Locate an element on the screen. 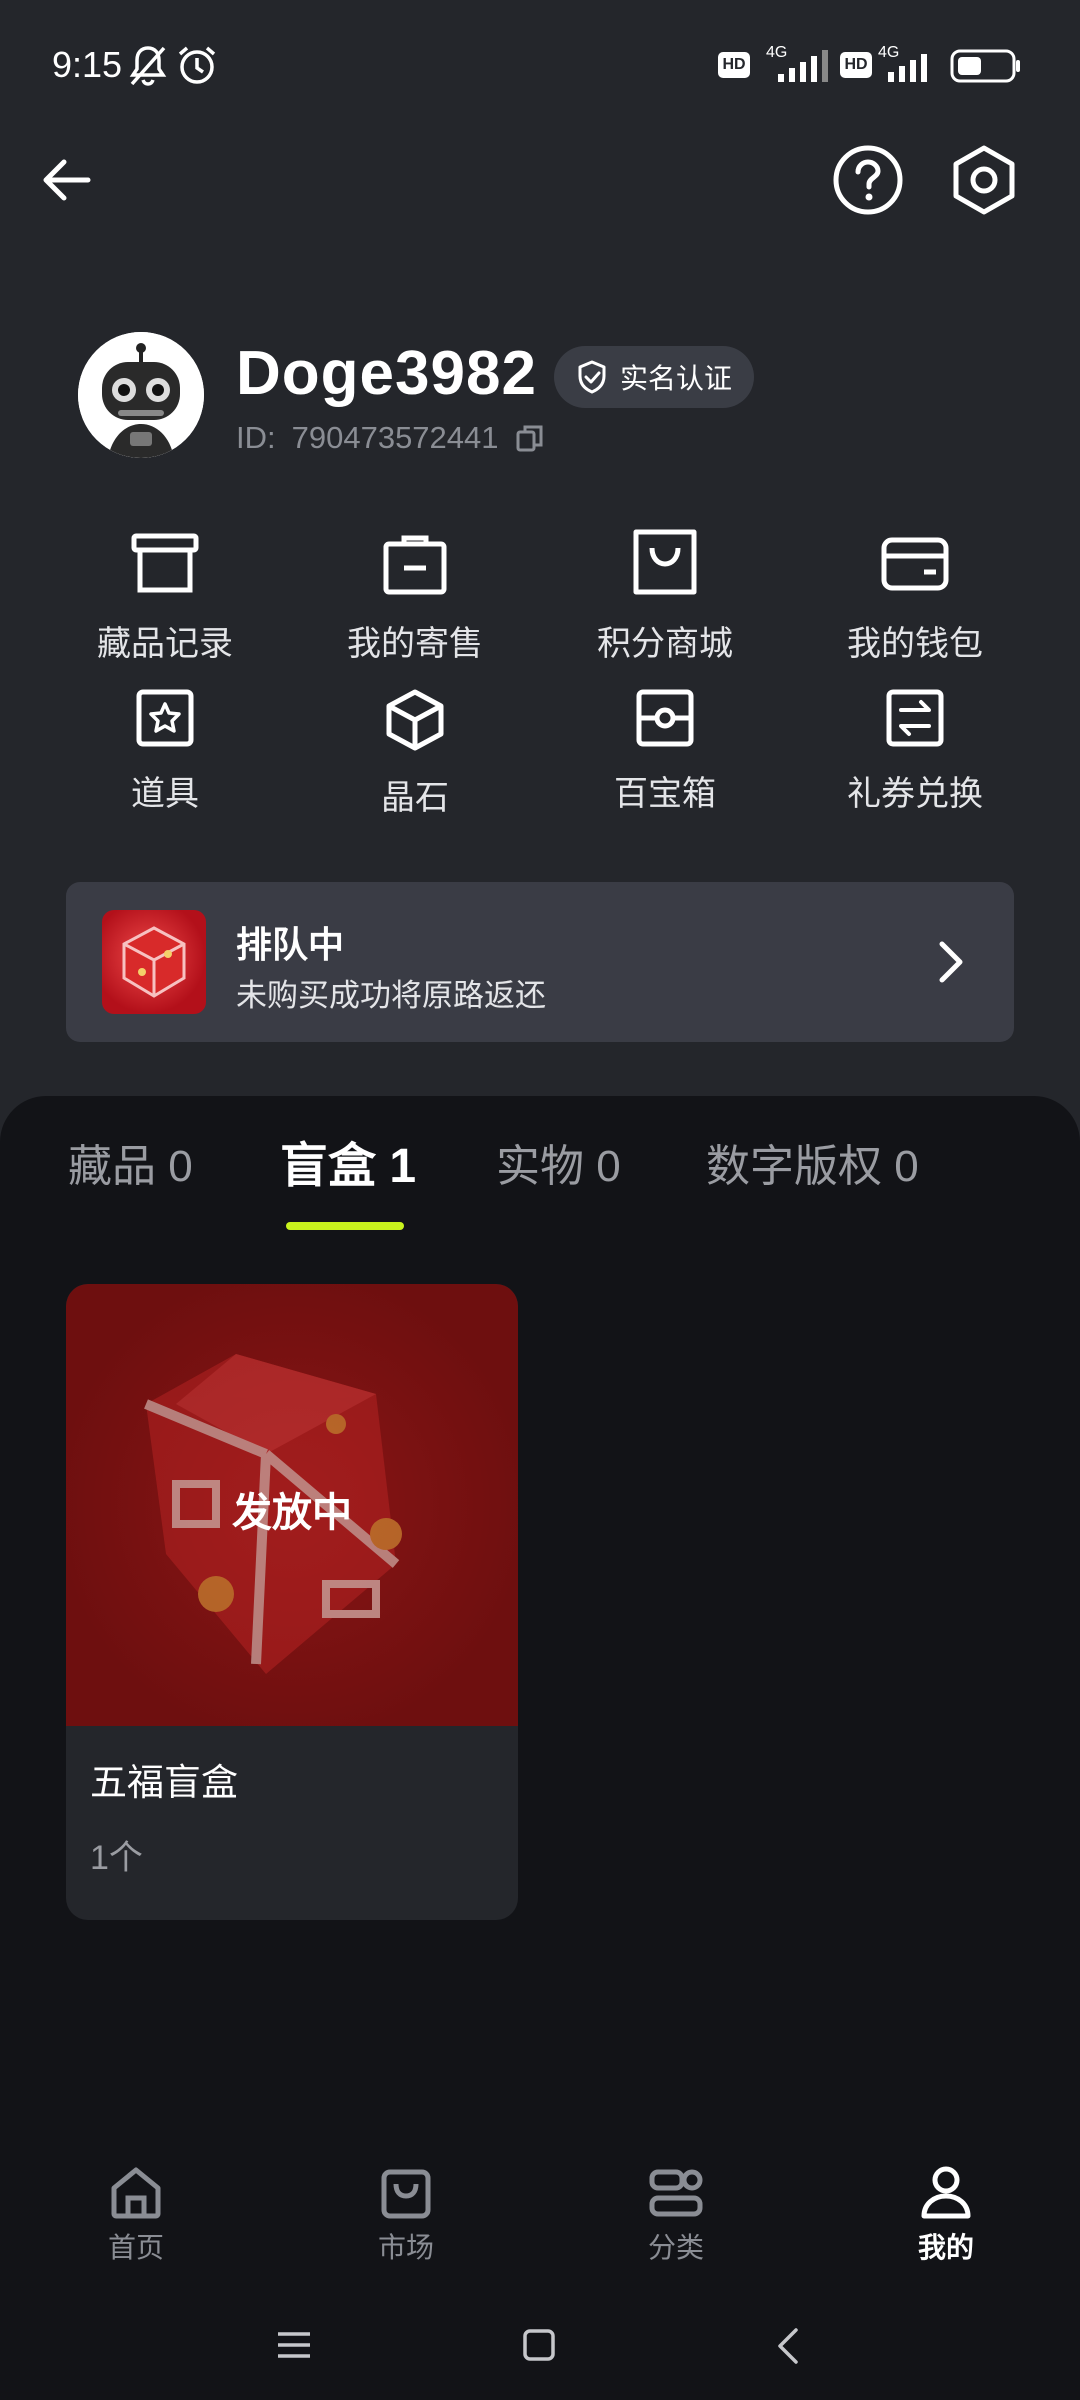  star-box-icon is located at coordinates (165, 718).